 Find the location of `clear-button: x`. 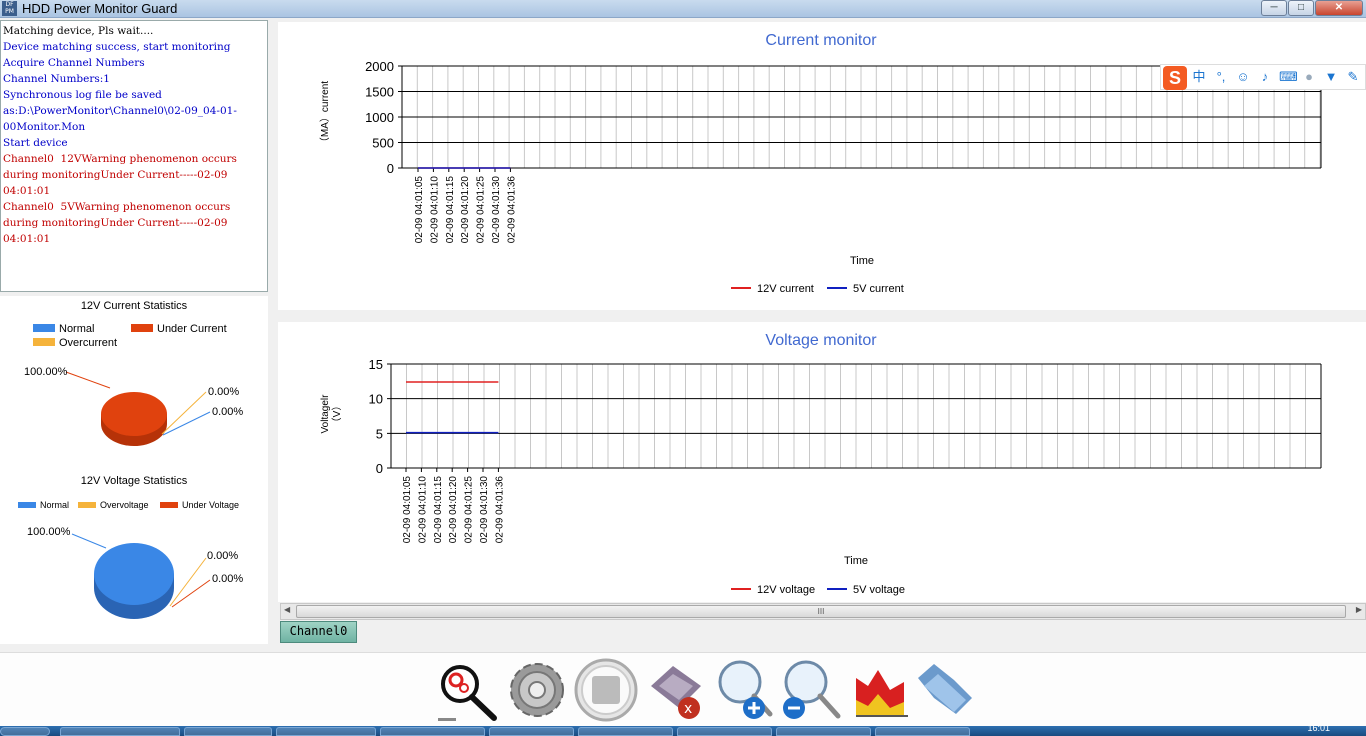

clear-button: x is located at coordinates (676, 690).